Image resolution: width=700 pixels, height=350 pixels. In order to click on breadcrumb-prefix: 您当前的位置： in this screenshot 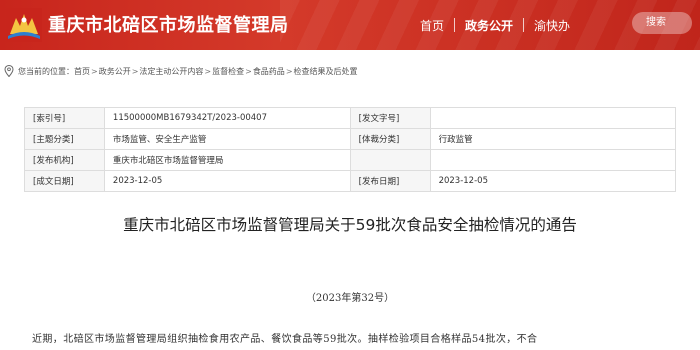, I will do `click(46, 71)`.